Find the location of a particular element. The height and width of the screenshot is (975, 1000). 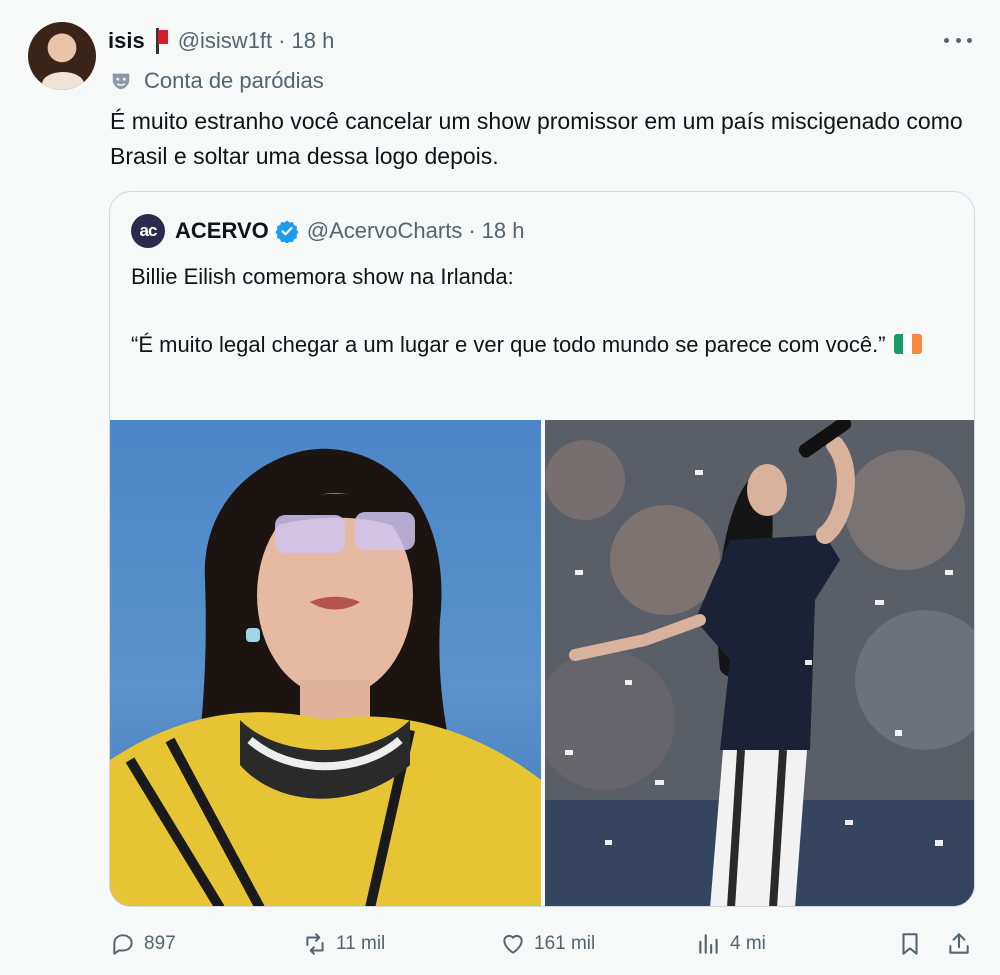

quoted-header: ac ACERVO @AcervoCharts · 18 h is located at coordinates (328, 231).